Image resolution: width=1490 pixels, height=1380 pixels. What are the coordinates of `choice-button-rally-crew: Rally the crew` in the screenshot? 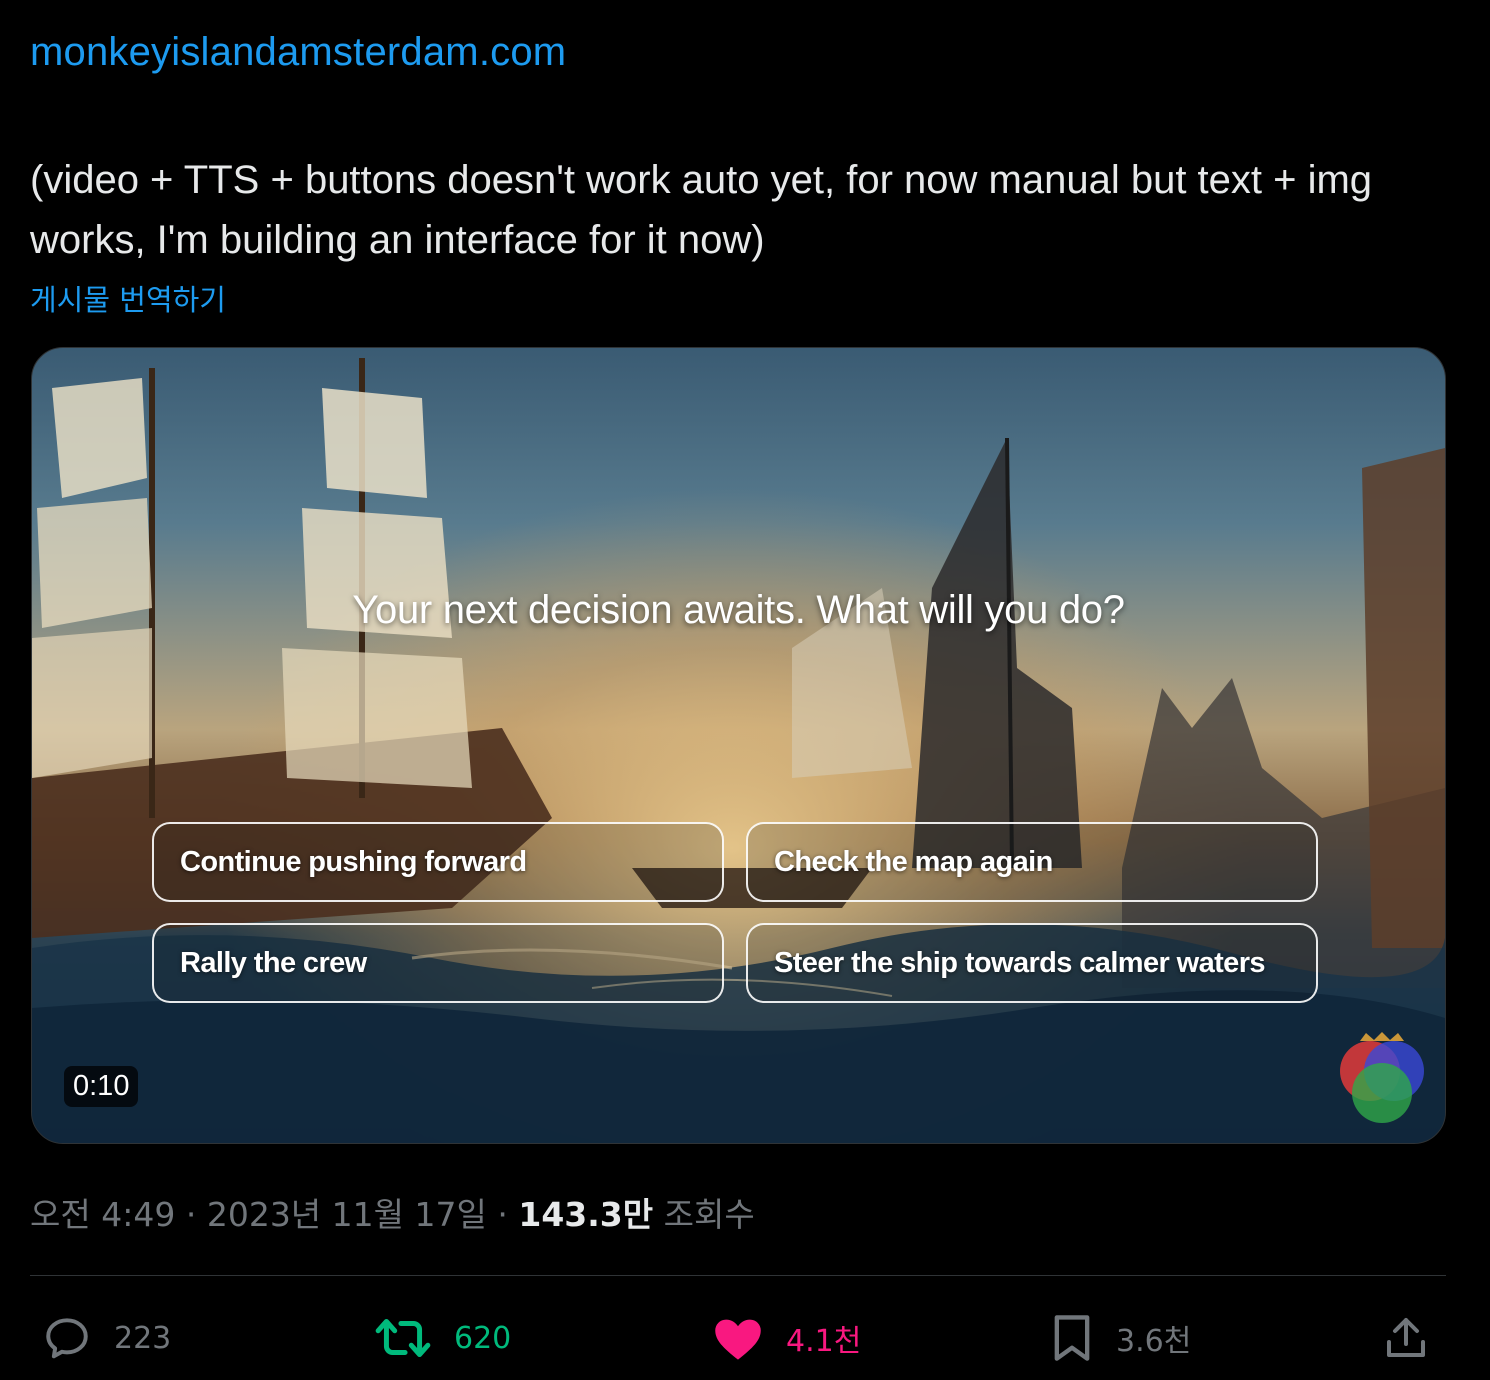 It's located at (438, 963).